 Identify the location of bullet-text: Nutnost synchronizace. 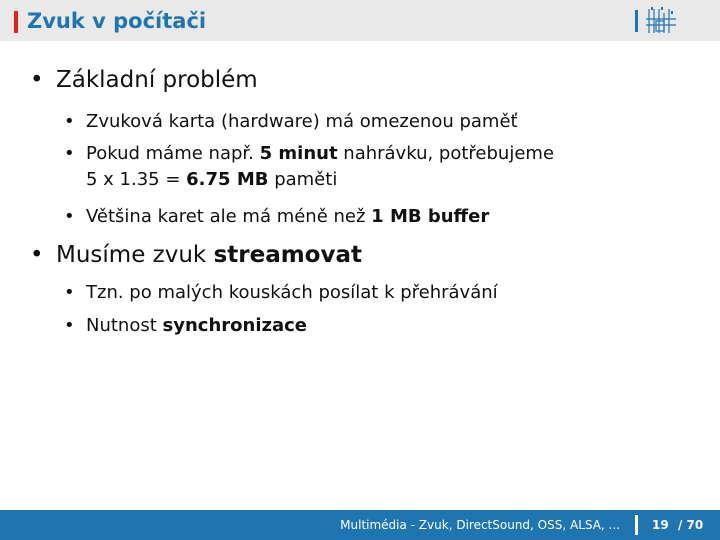
(196, 325).